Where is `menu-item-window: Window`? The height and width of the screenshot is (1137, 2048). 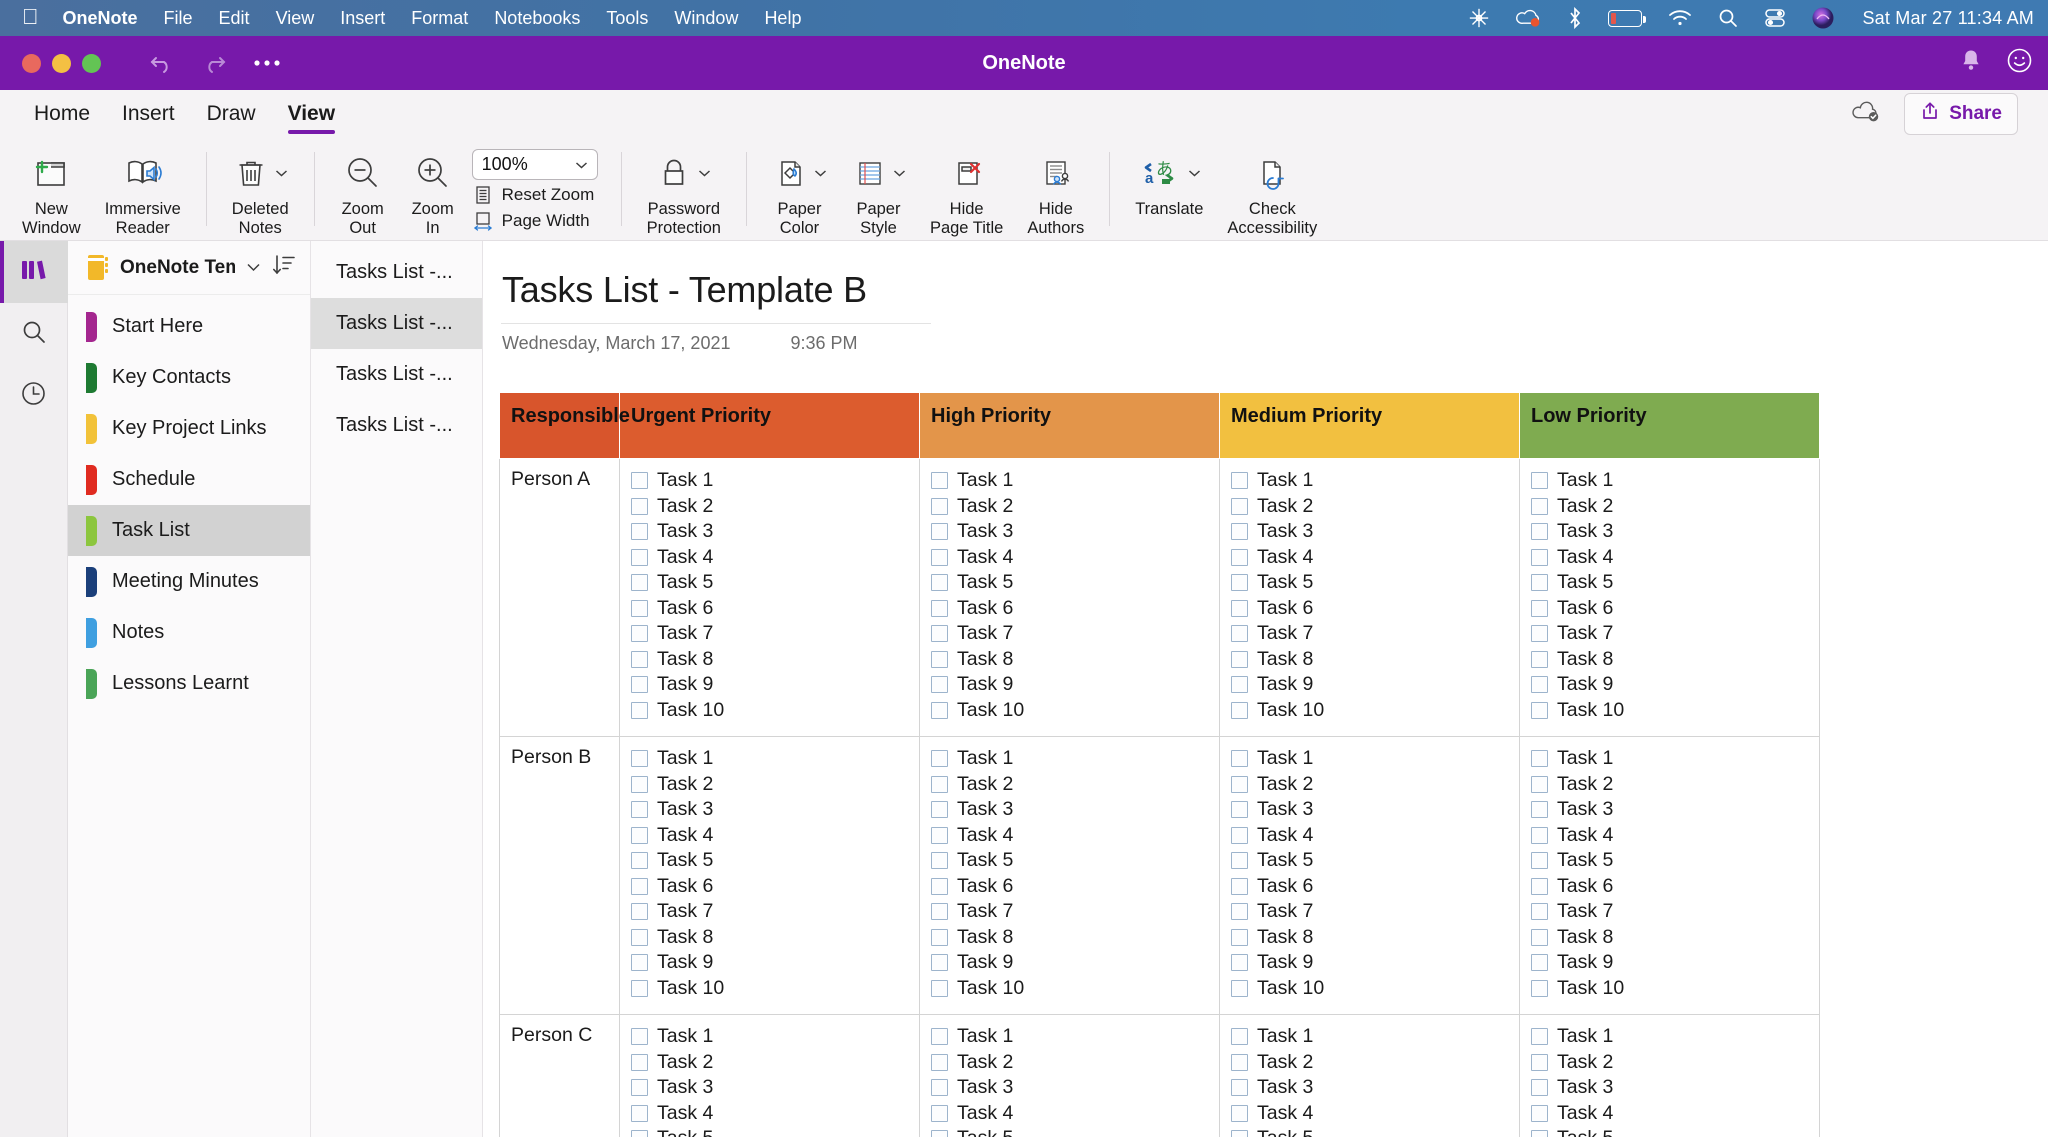 menu-item-window: Window is located at coordinates (706, 18).